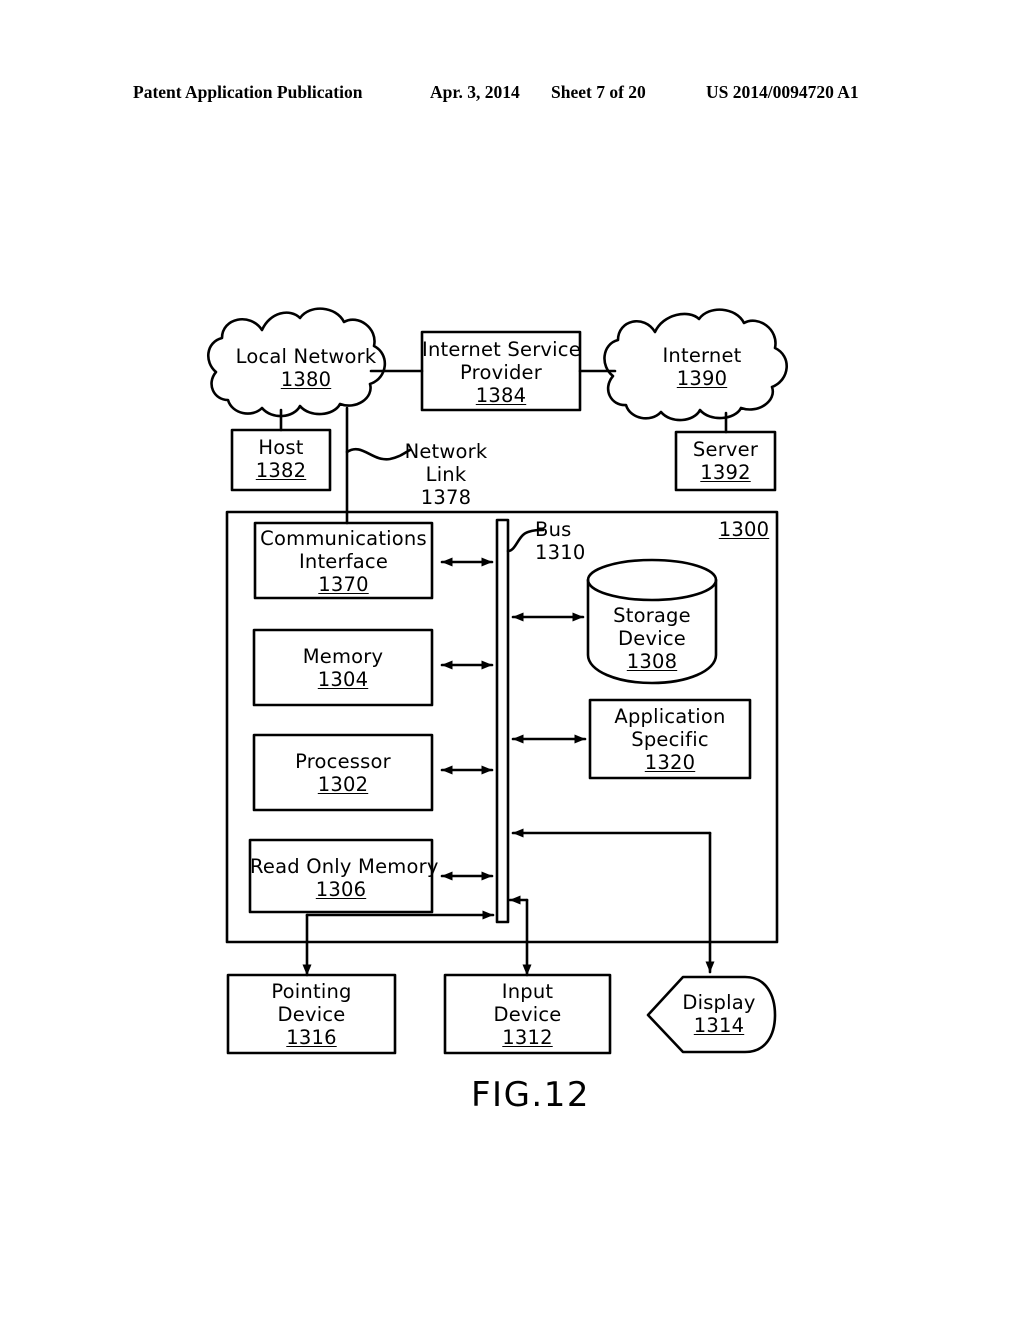  What do you see at coordinates (343, 656) in the screenshot?
I see `memory-title: Memory` at bounding box center [343, 656].